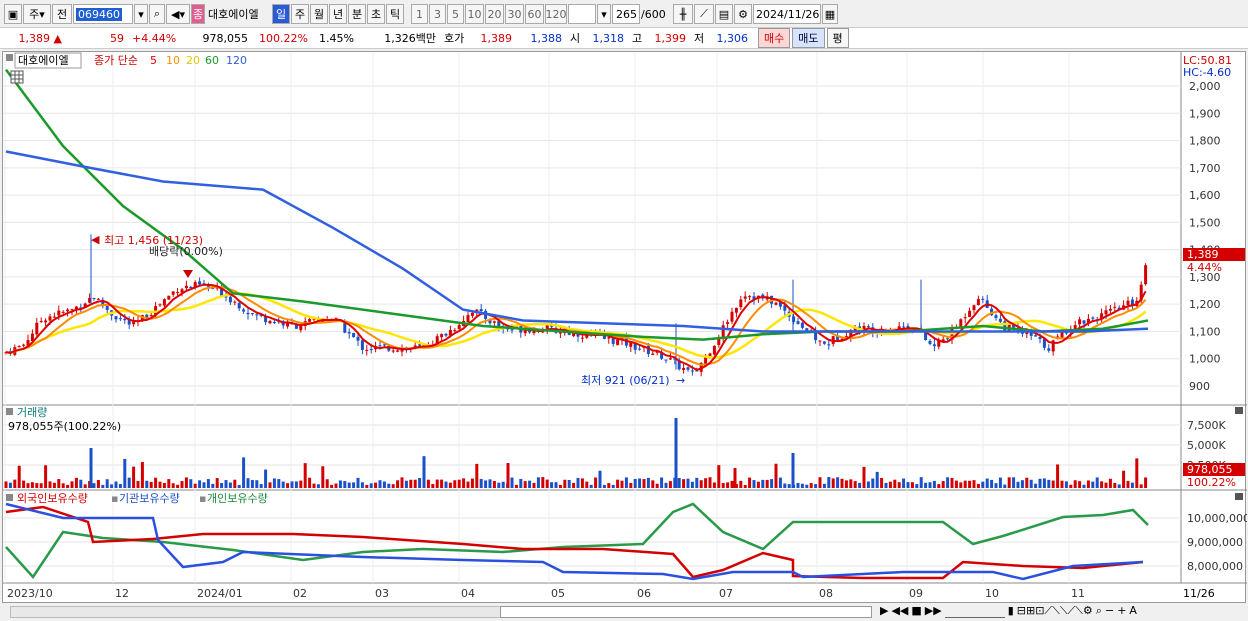 Image resolution: width=1248 pixels, height=621 pixels. I want to click on period-tab-4: 분, so click(357, 14).